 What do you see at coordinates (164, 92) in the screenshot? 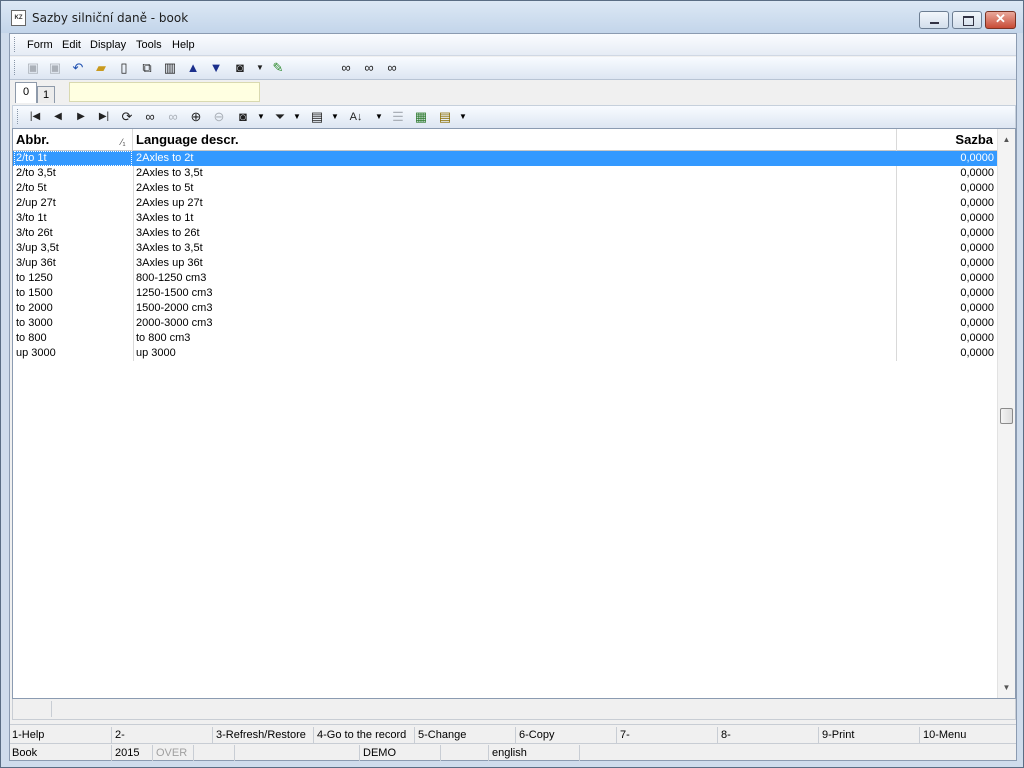
I see `filter-input` at bounding box center [164, 92].